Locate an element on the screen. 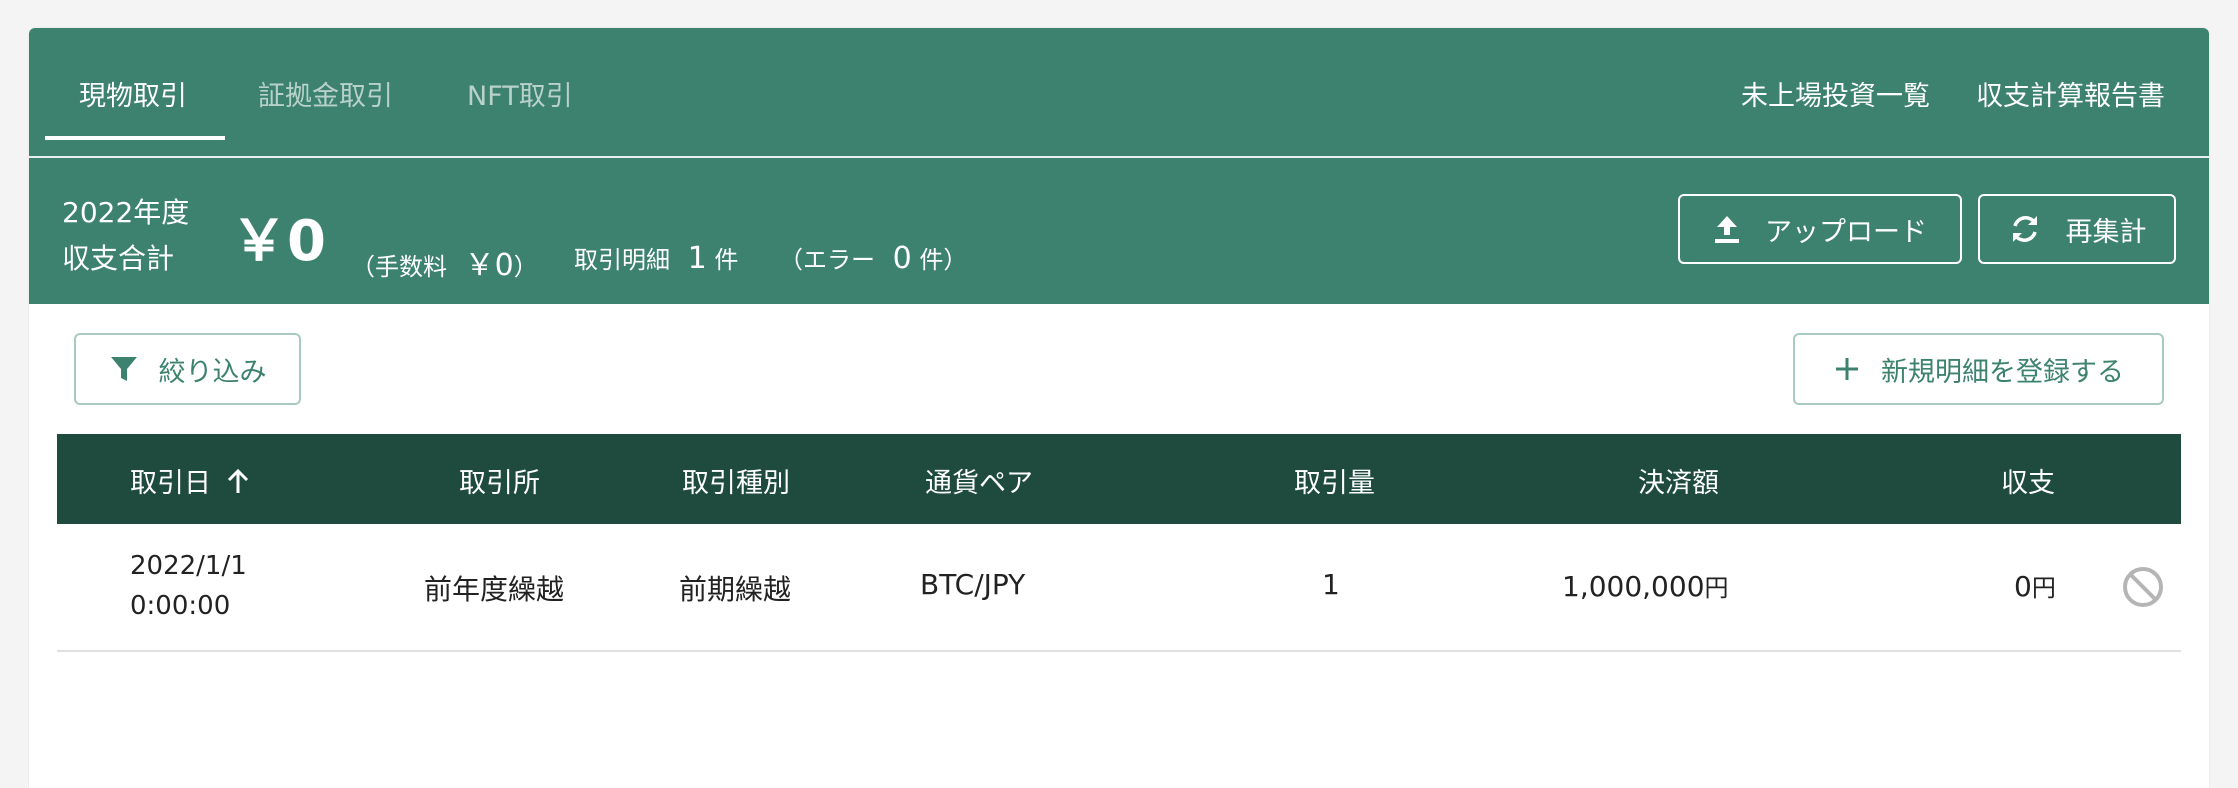 This screenshot has height=788, width=2238. tab-active-indicator is located at coordinates (135, 138).